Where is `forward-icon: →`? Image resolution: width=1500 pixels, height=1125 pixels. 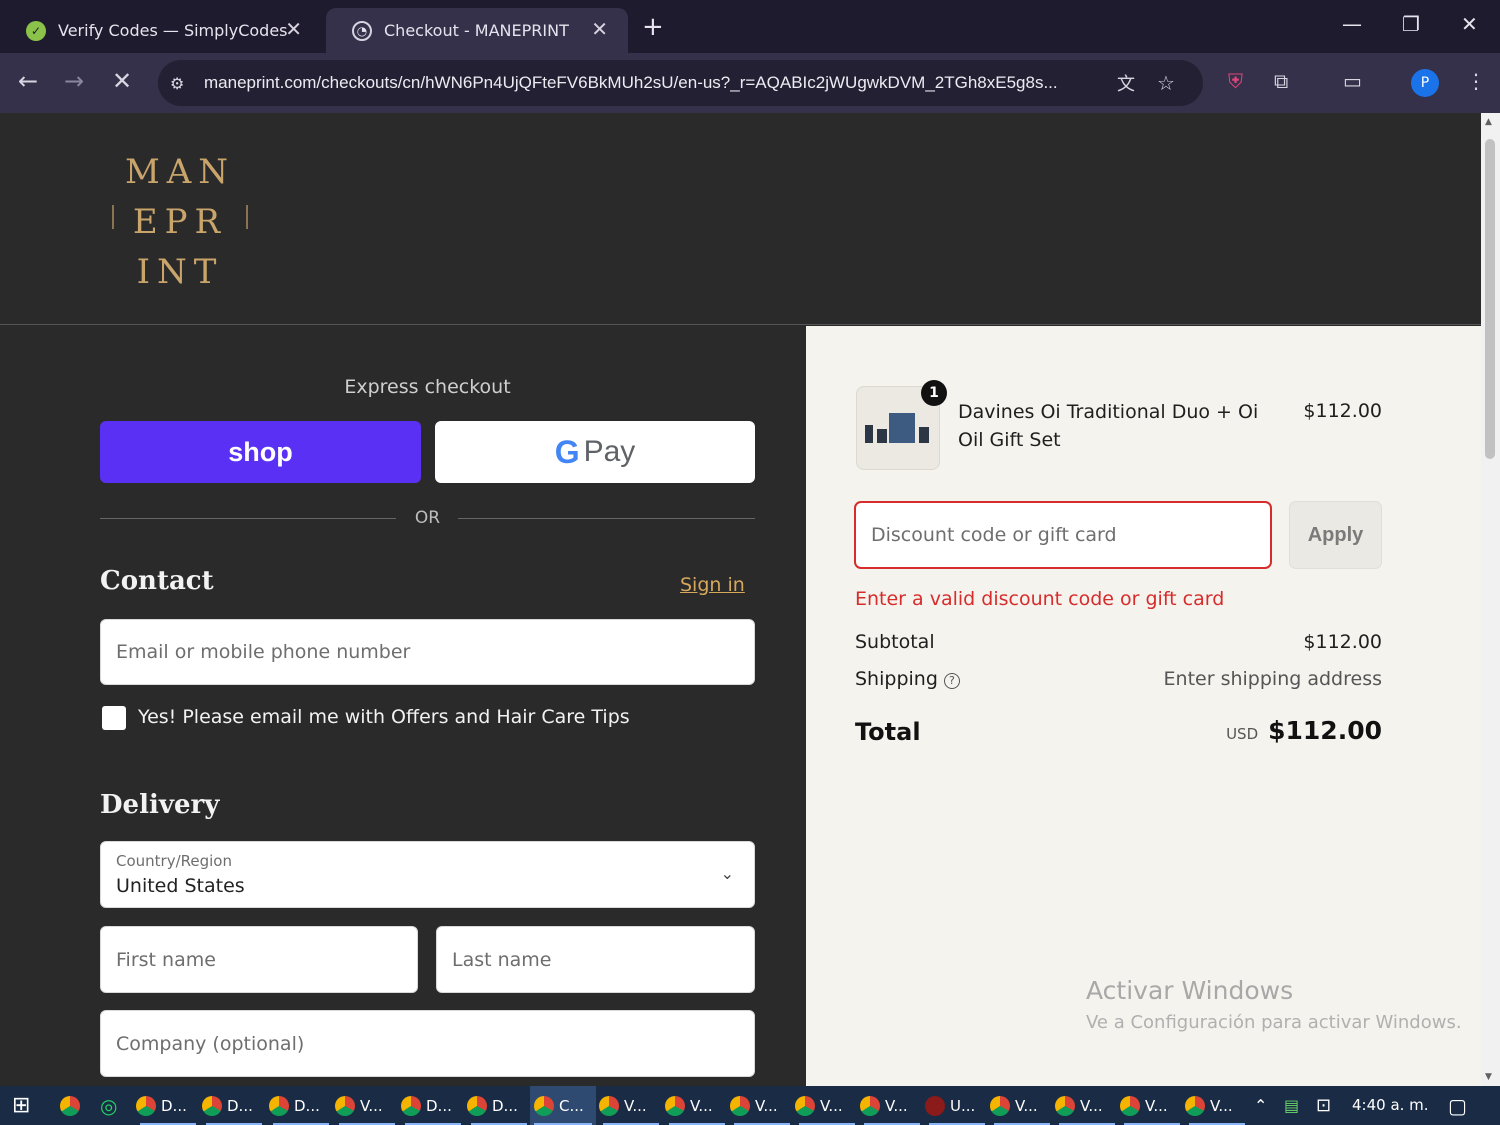 forward-icon: → is located at coordinates (74, 81).